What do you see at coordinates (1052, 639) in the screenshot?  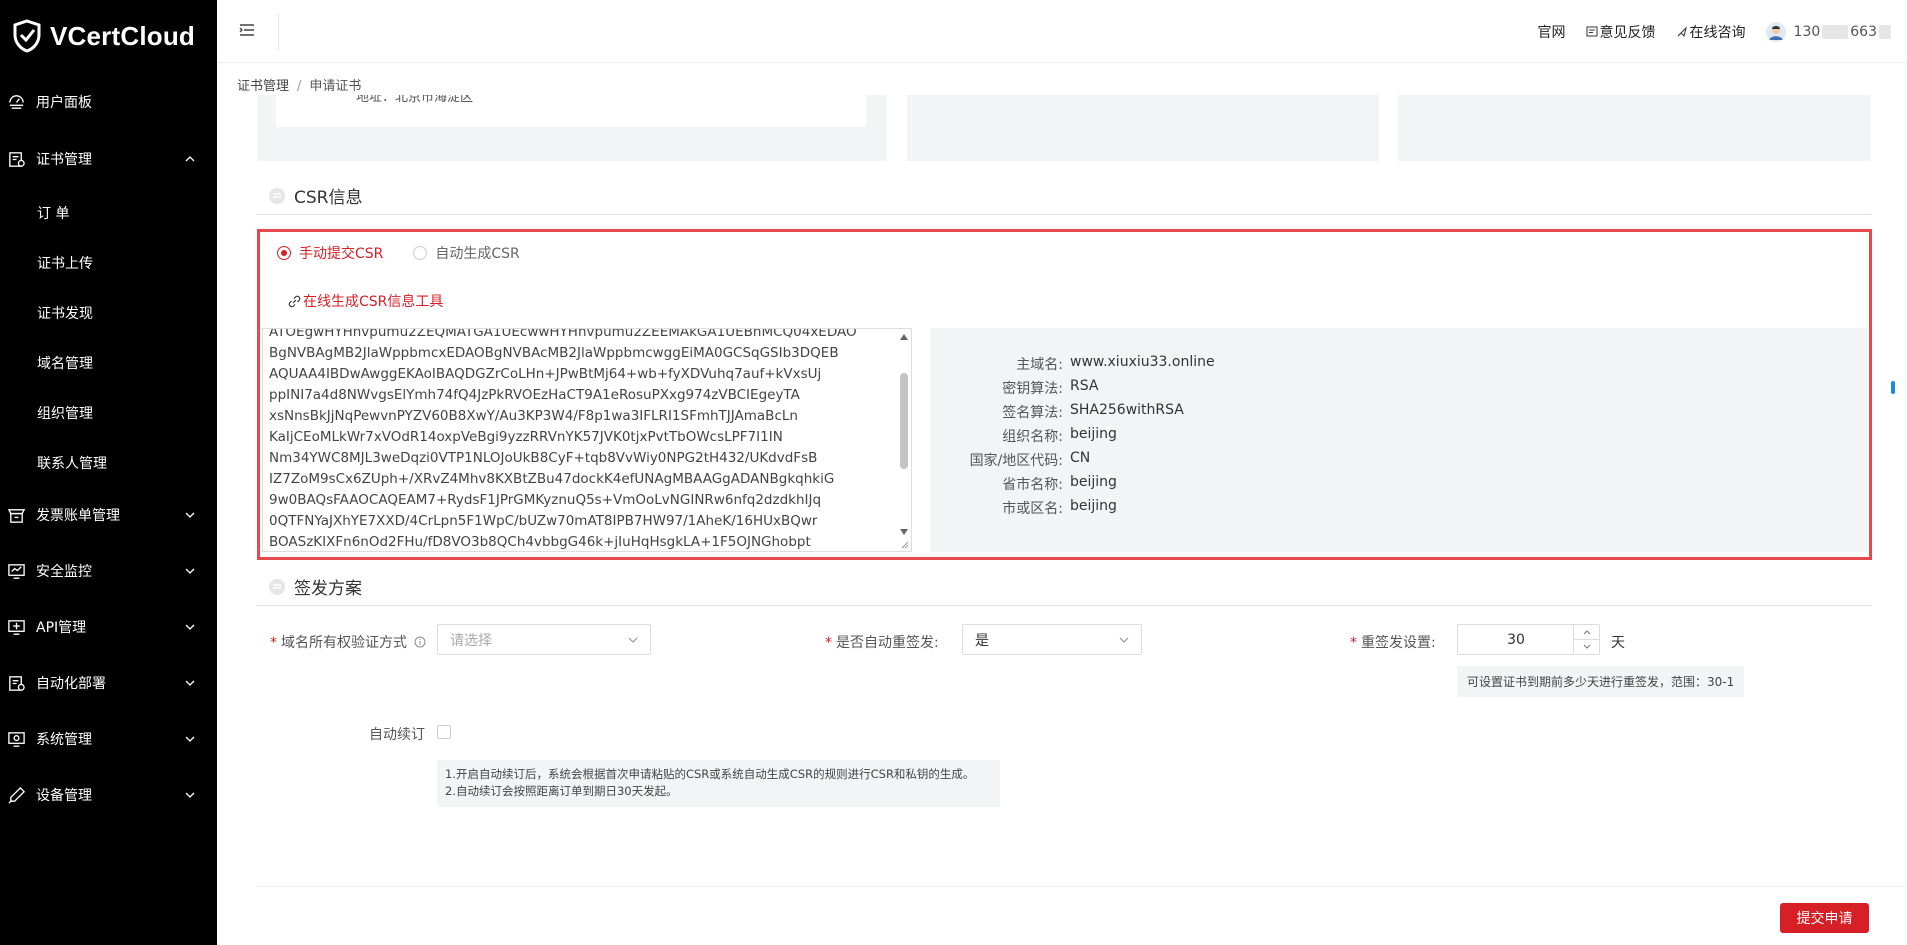 I see `auto-reissue-select: 是` at bounding box center [1052, 639].